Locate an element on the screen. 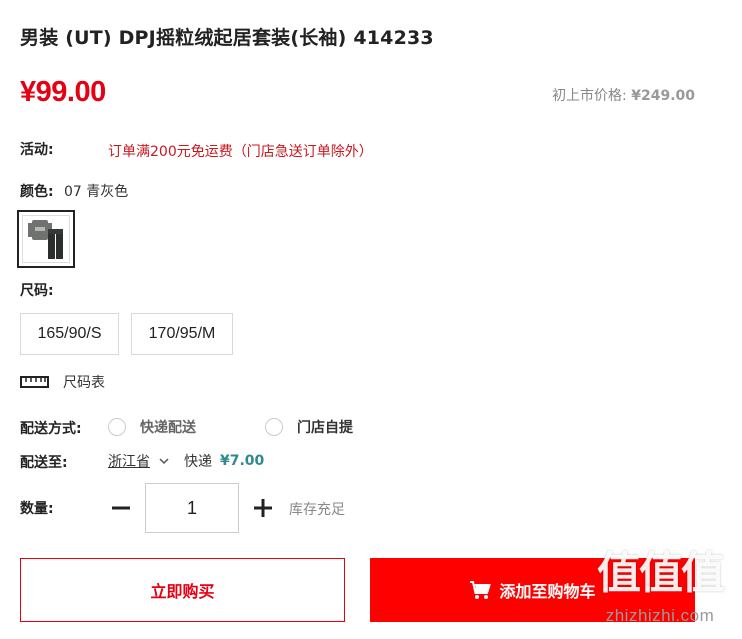 The image size is (742, 639). courier-label: 快递 is located at coordinates (198, 462).